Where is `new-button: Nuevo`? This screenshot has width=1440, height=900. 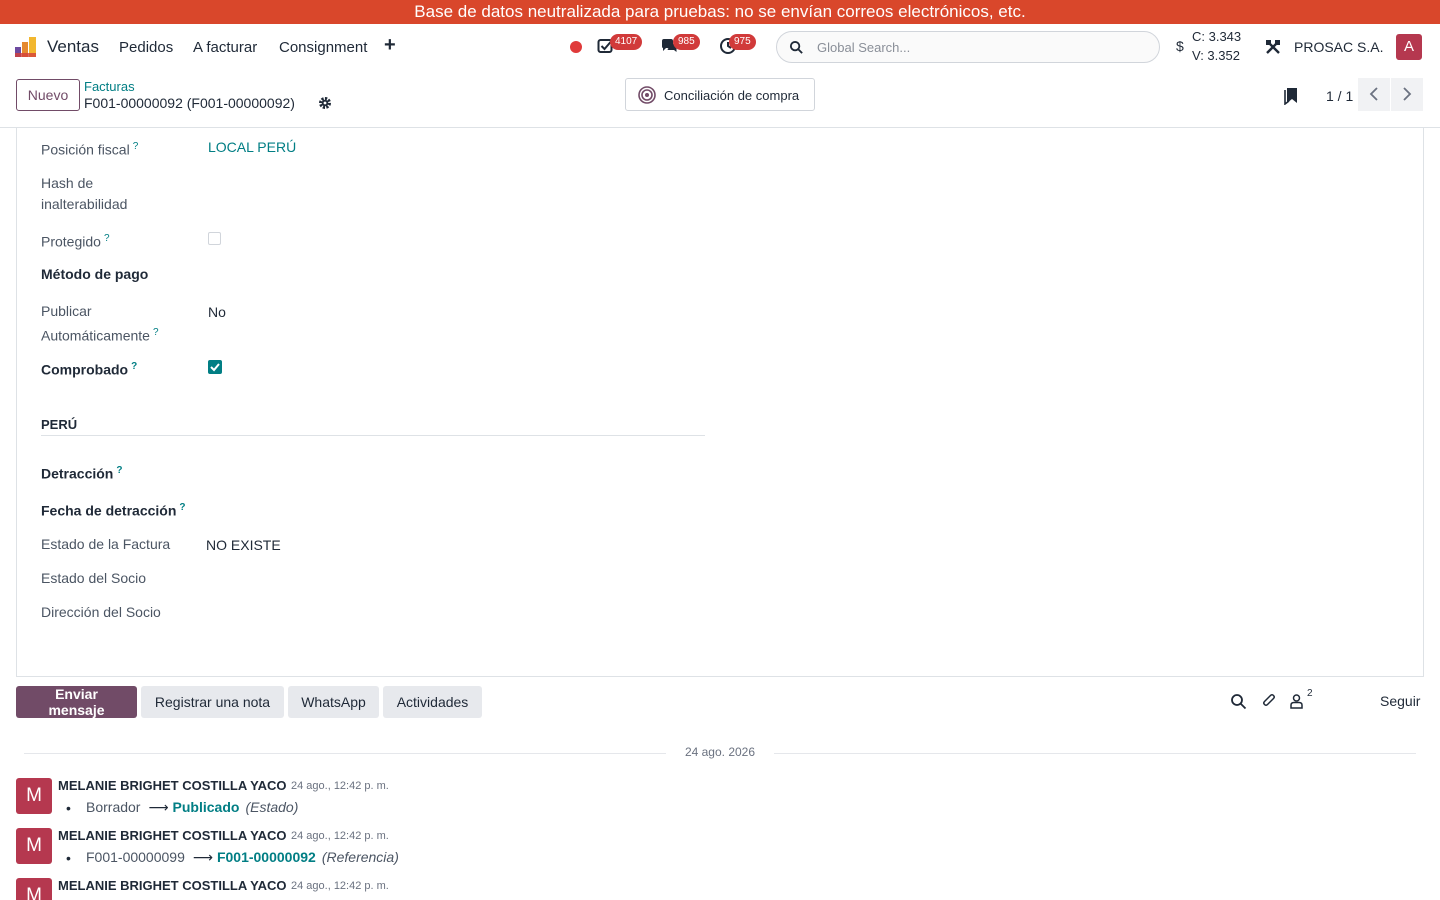
new-button: Nuevo is located at coordinates (48, 95).